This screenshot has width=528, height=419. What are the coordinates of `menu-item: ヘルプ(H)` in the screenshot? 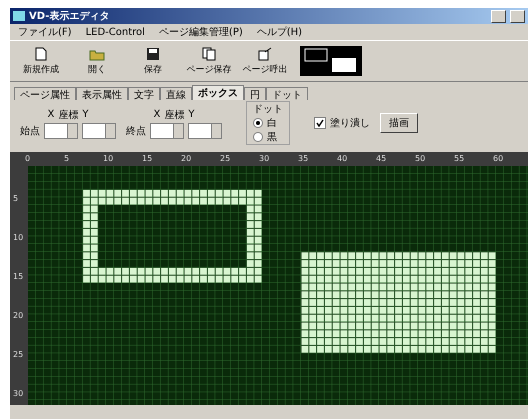 It's located at (279, 32).